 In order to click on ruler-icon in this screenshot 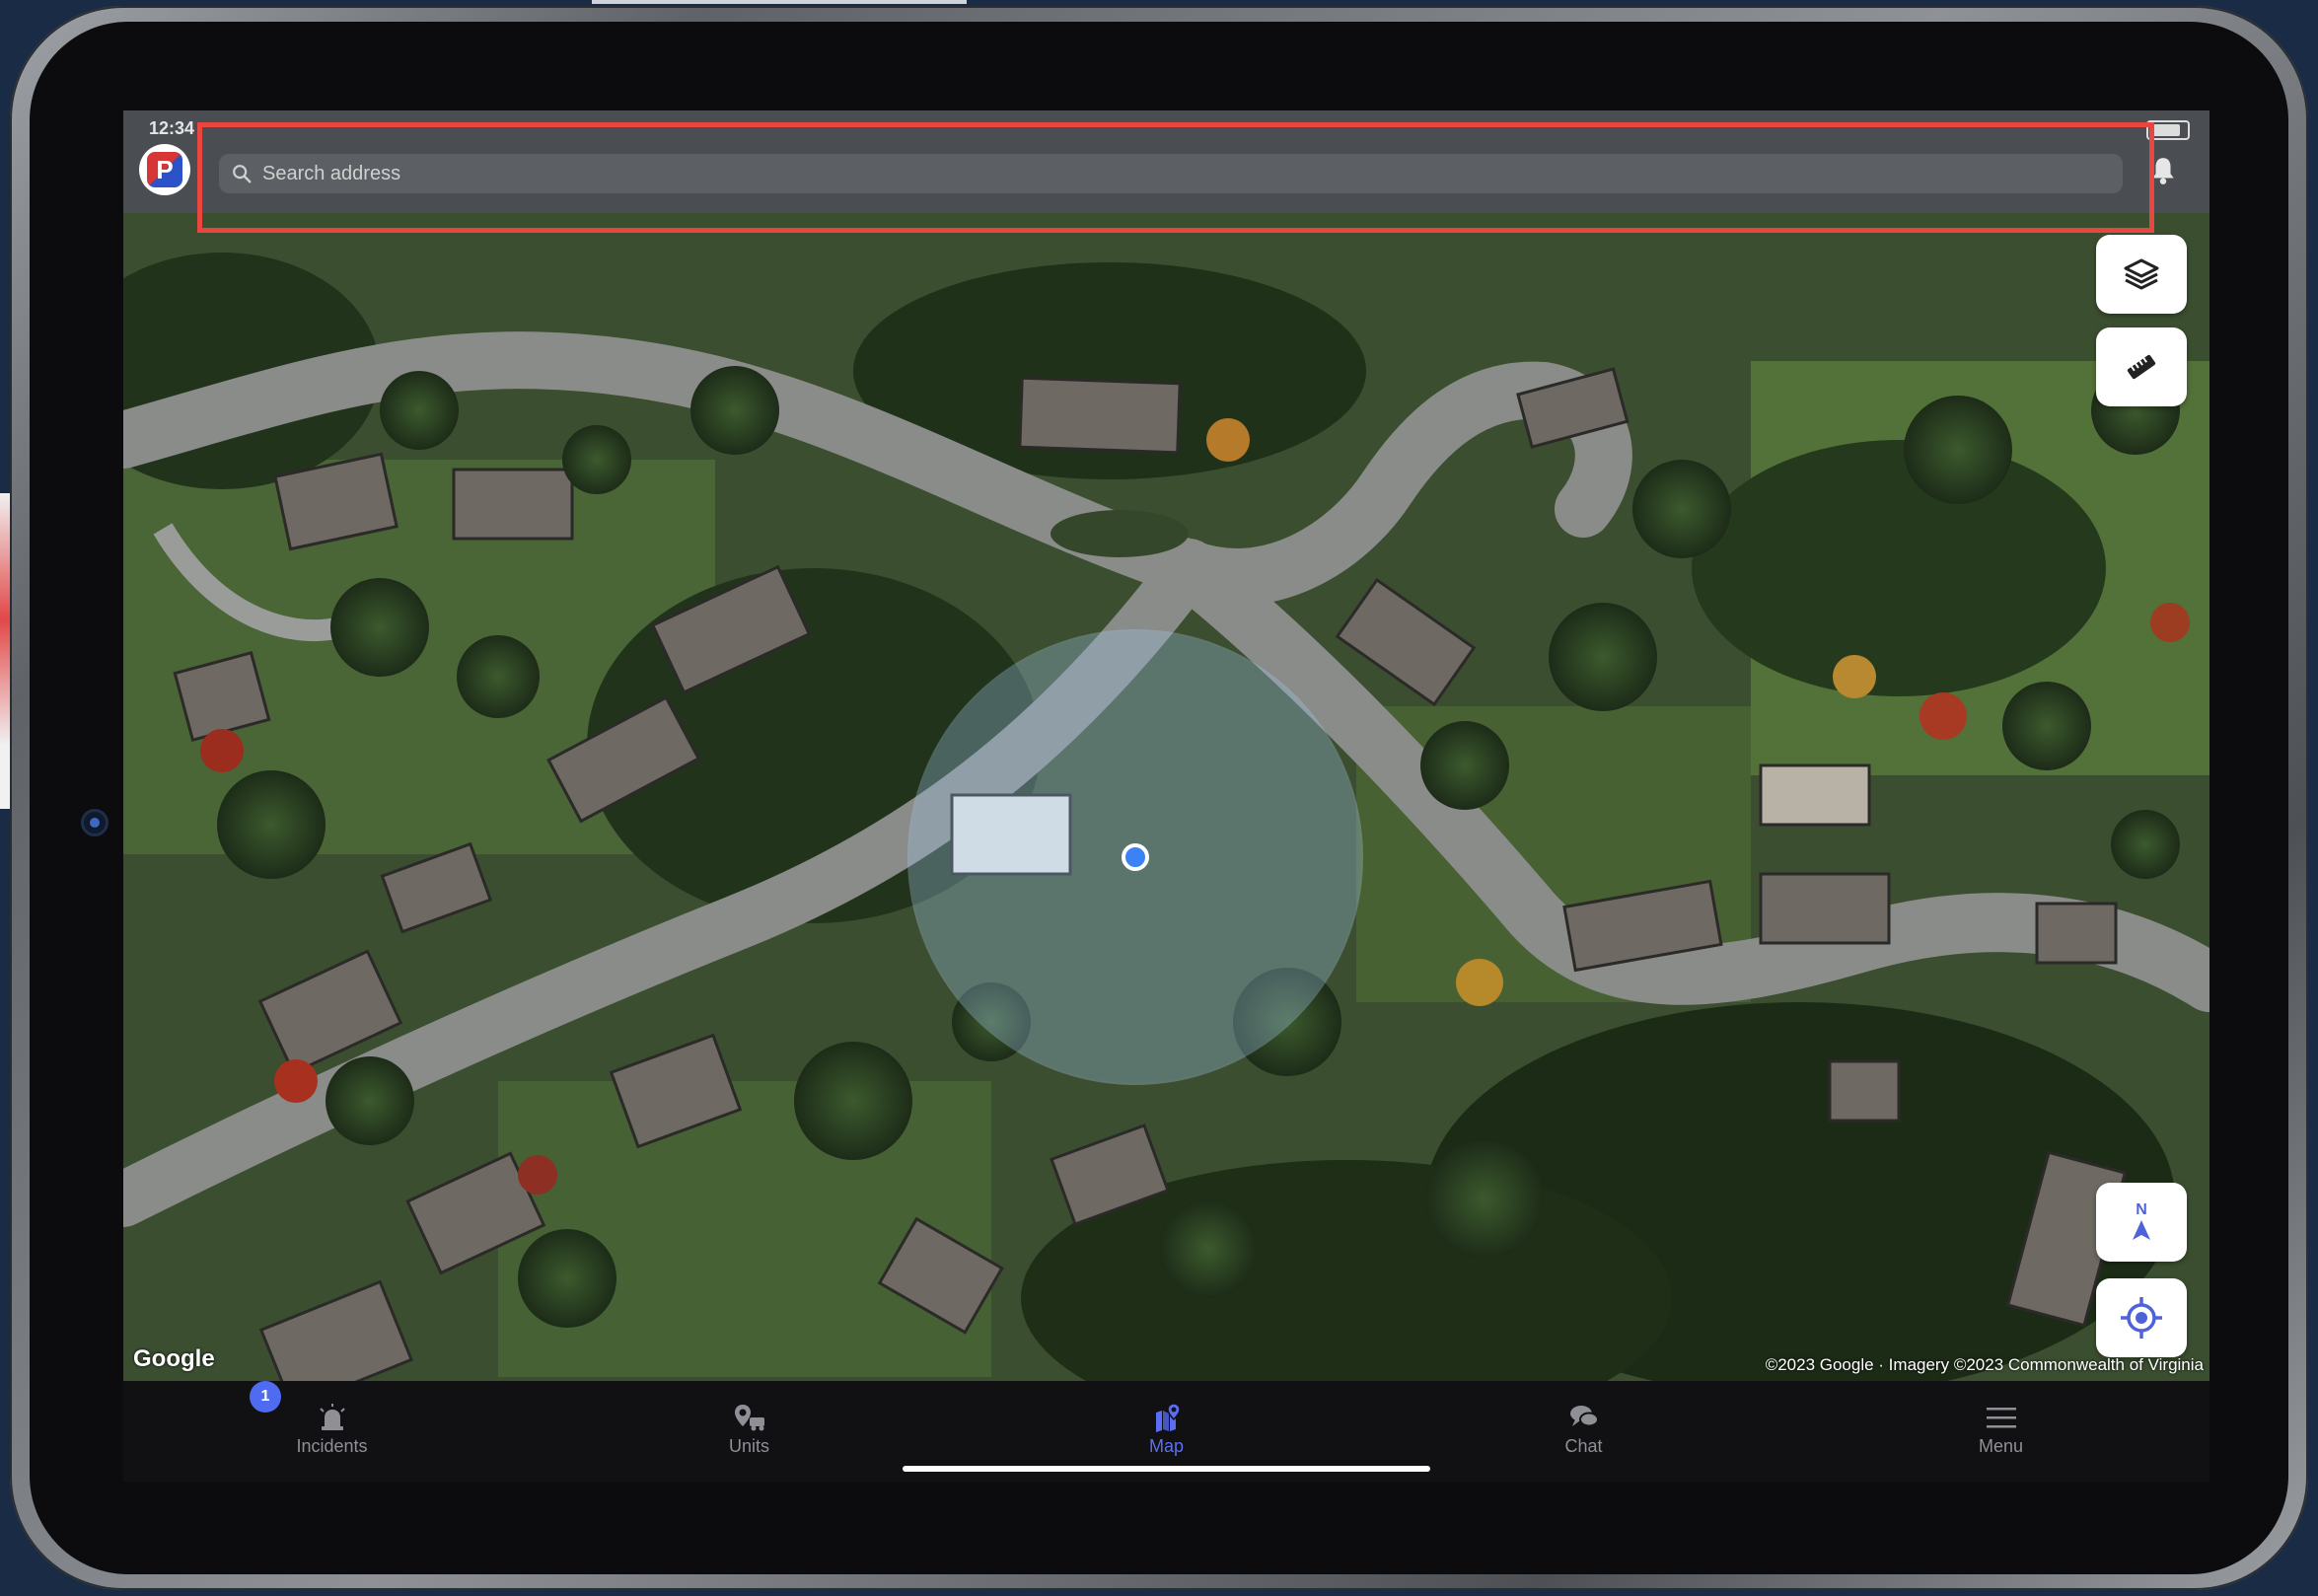, I will do `click(2142, 367)`.